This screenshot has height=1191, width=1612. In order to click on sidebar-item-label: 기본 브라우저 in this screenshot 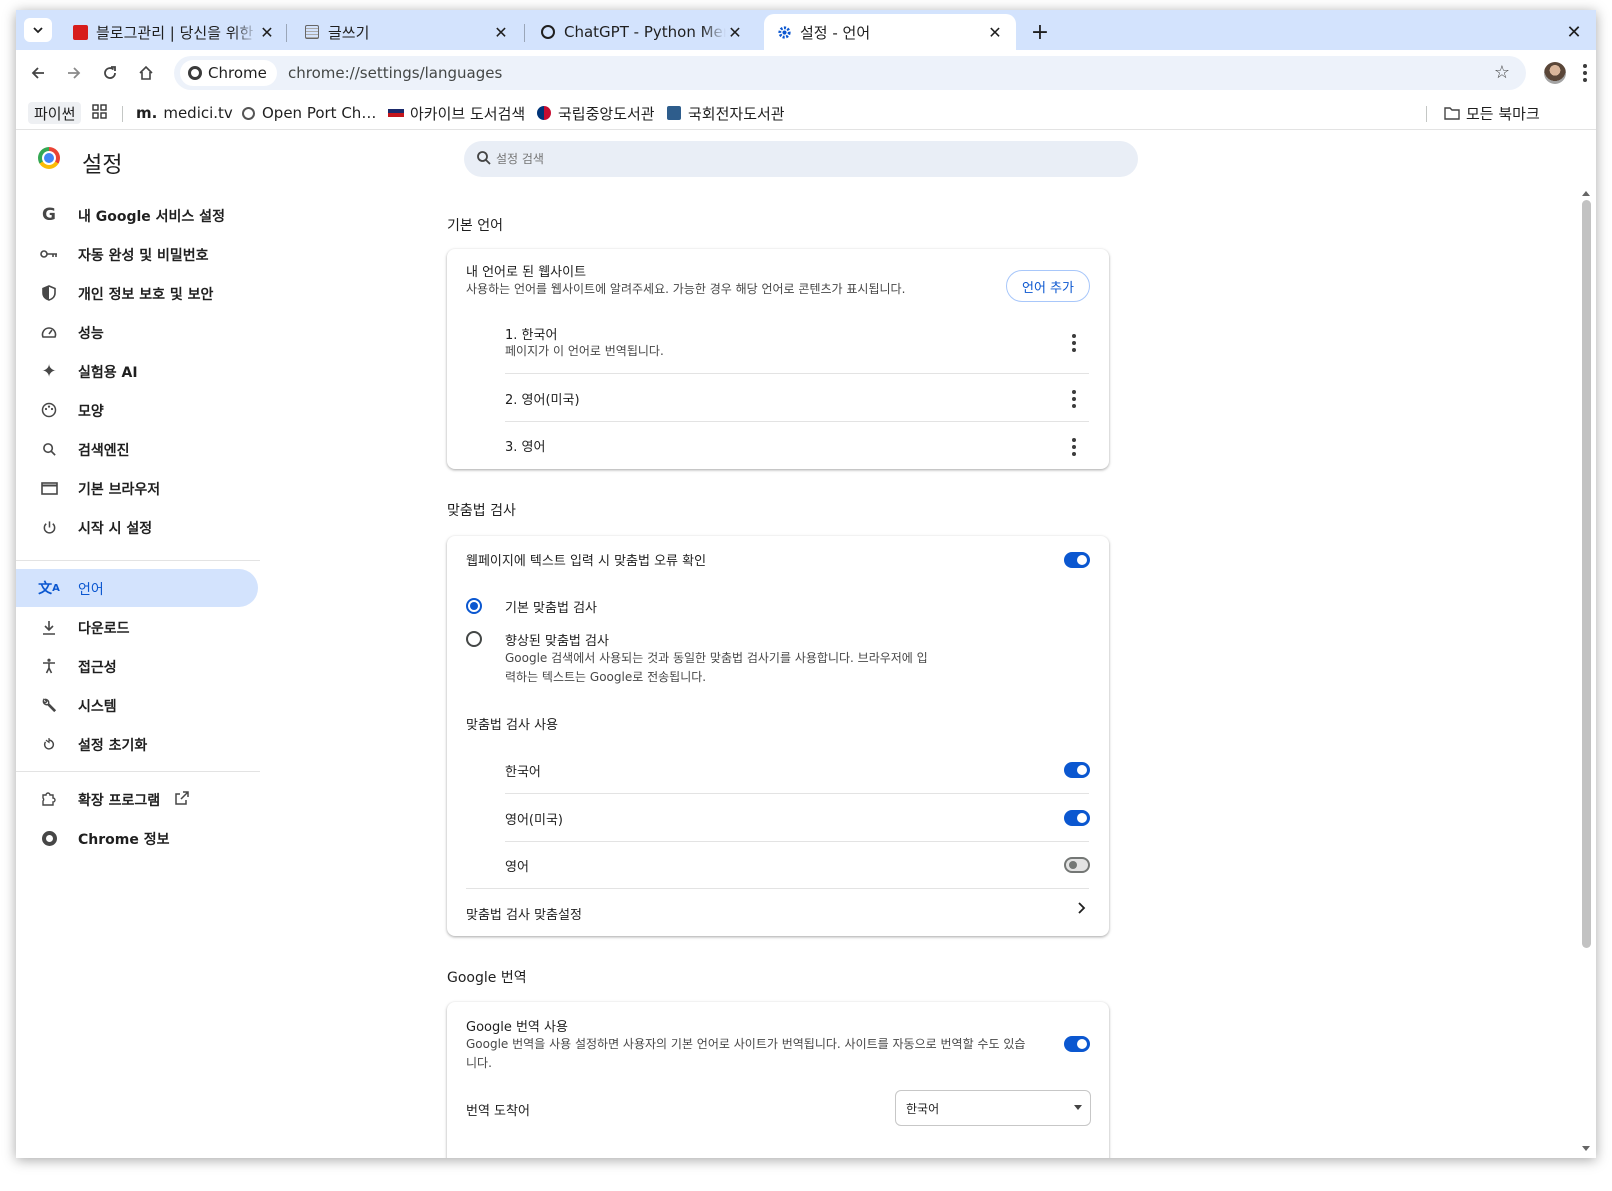, I will do `click(119, 490)`.